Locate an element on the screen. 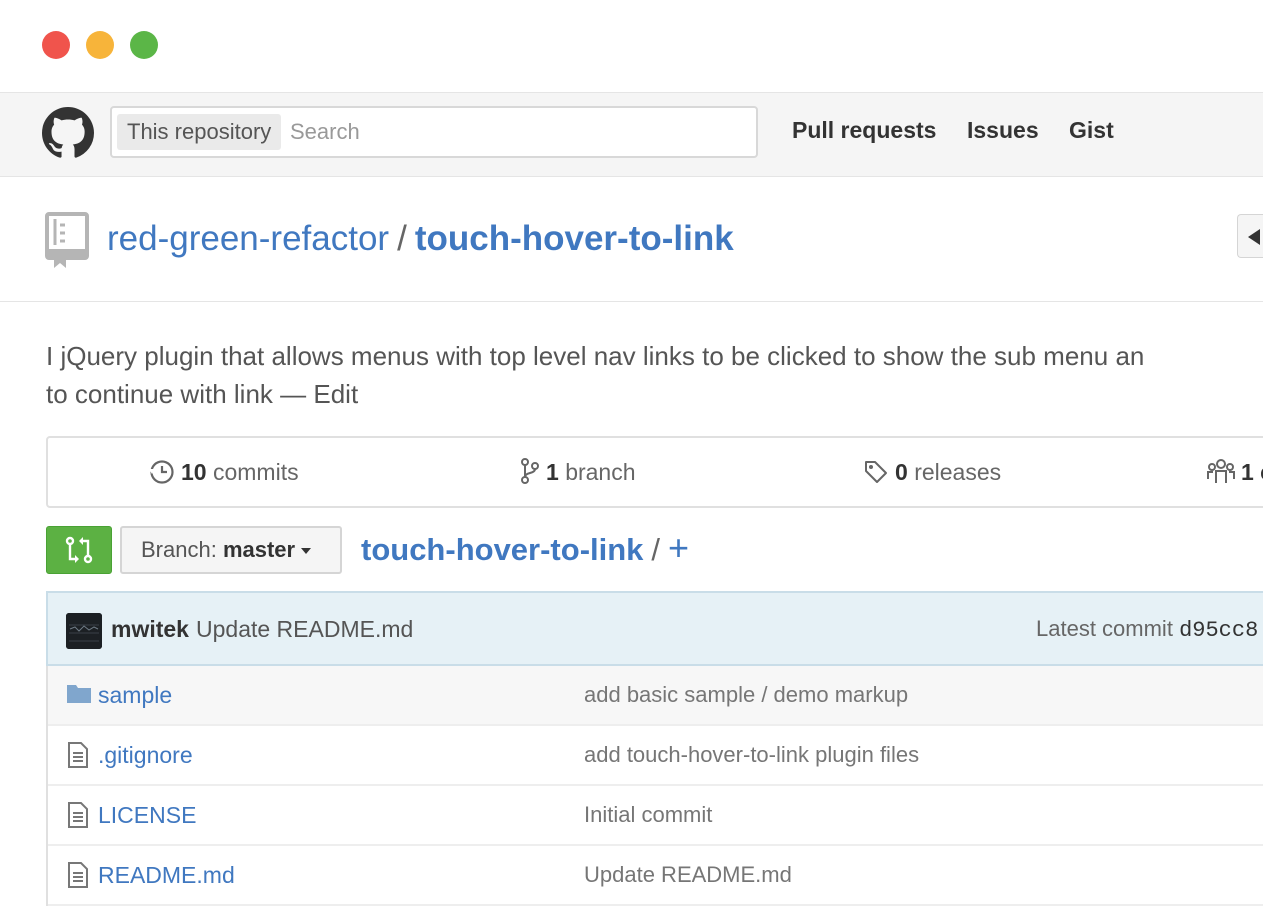  zoom-window-button is located at coordinates (144, 45).